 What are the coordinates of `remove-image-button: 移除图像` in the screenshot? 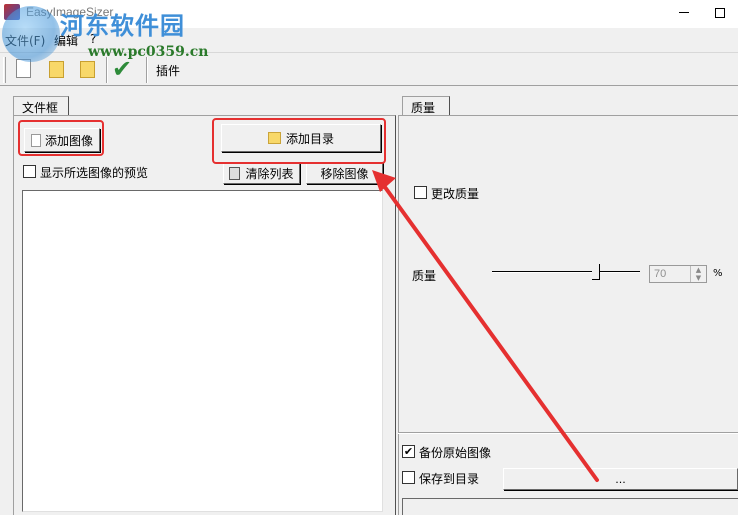 It's located at (344, 173).